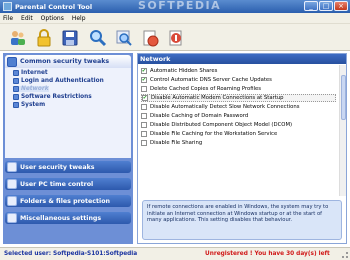 Image resolution: width=350 pixels, height=260 pixels. What do you see at coordinates (341, 6) in the screenshot?
I see `close-button: ×` at bounding box center [341, 6].